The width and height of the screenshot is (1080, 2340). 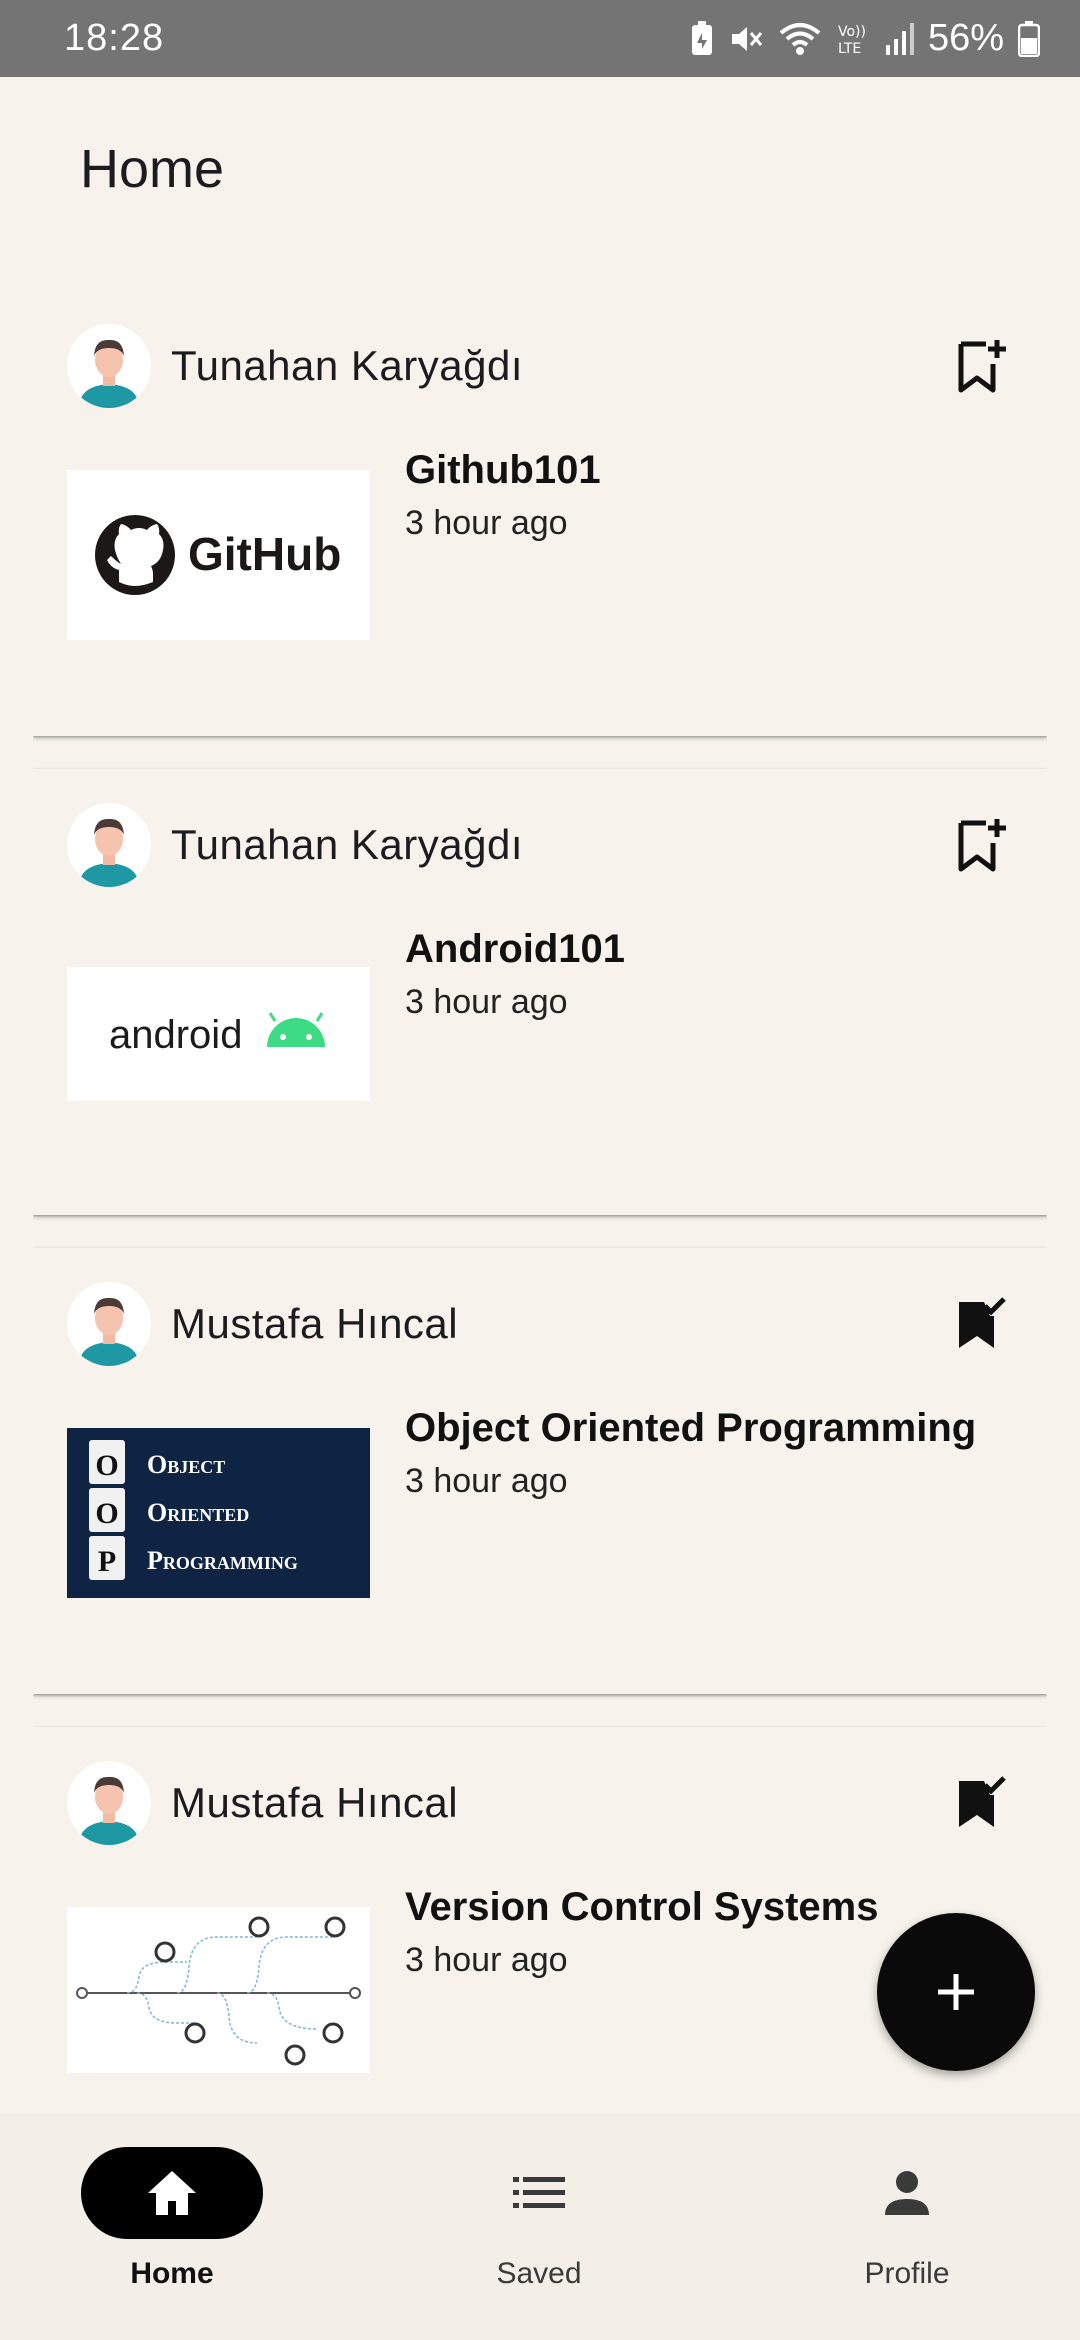 I want to click on svg-text: Oriented, so click(x=198, y=1512).